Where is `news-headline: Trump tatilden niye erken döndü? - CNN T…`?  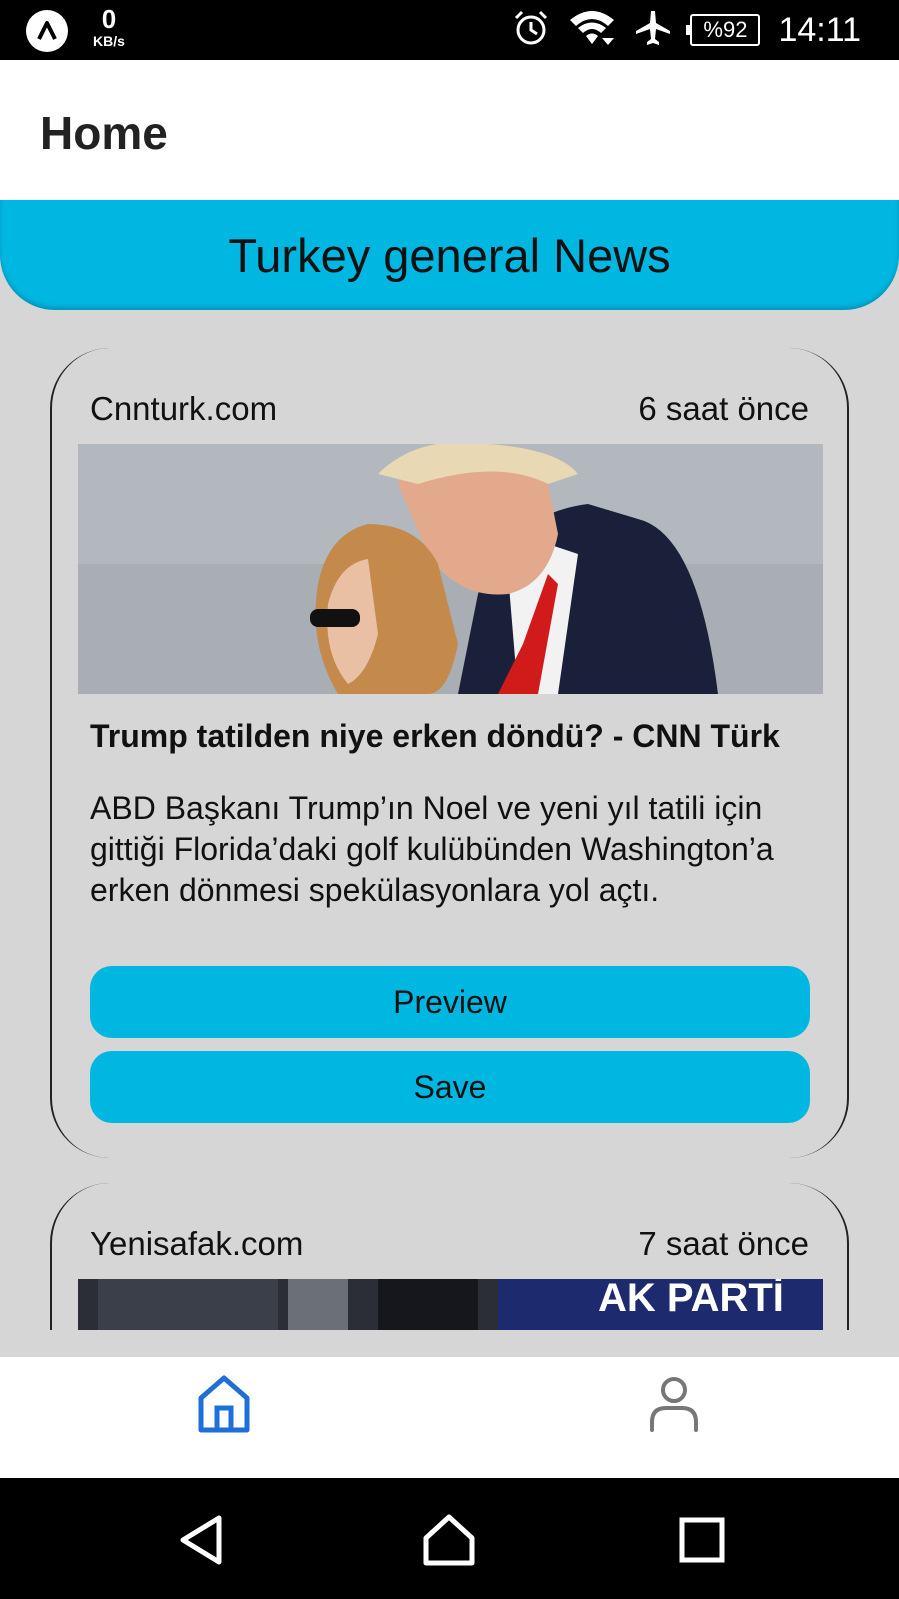
news-headline: Trump tatilden niye erken döndü? - CNN T… is located at coordinates (450, 736).